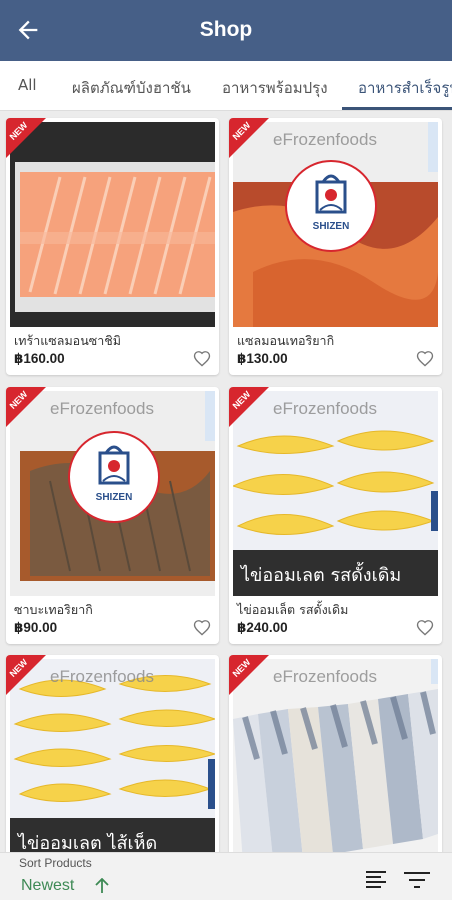 The image size is (452, 900). I want to click on sort-label: Sort Products, so click(55, 863).